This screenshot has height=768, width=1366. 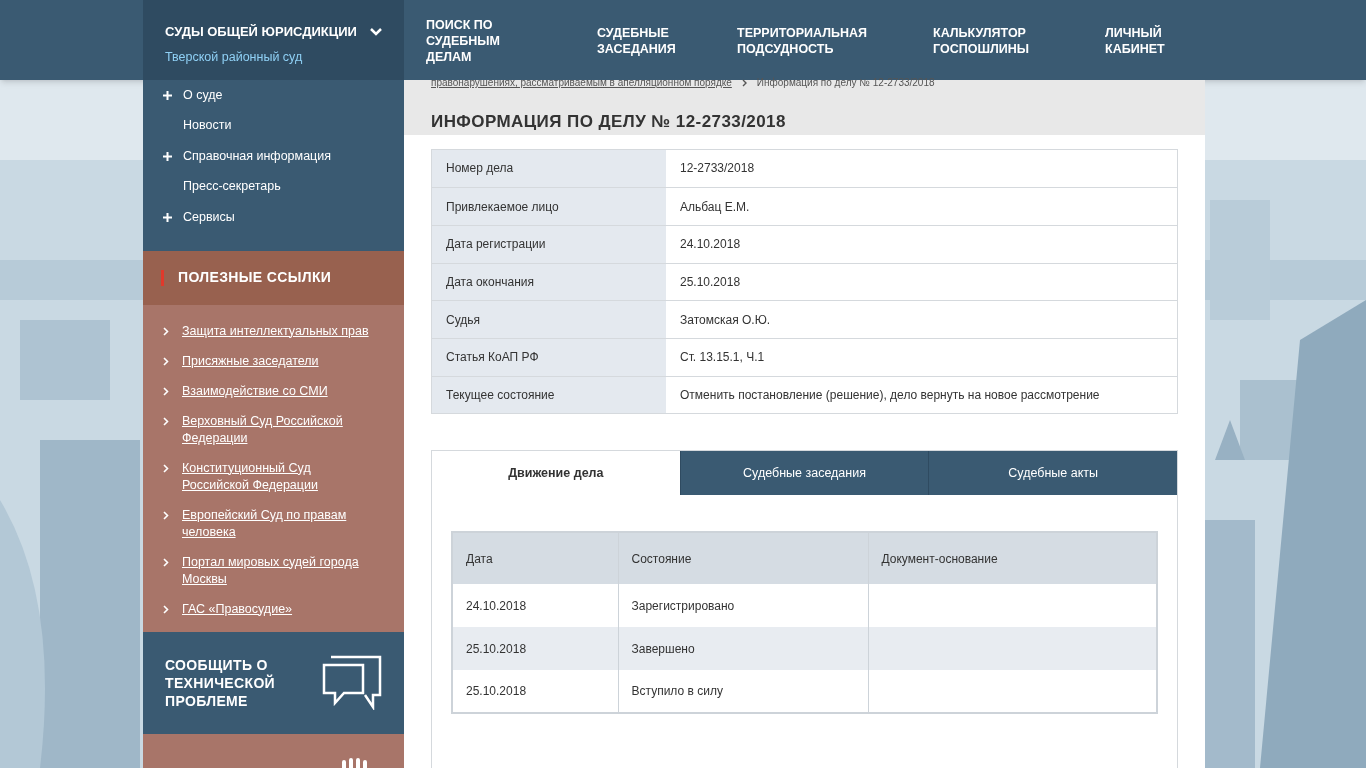 I want to click on case-field-label: Судья, so click(x=549, y=319).